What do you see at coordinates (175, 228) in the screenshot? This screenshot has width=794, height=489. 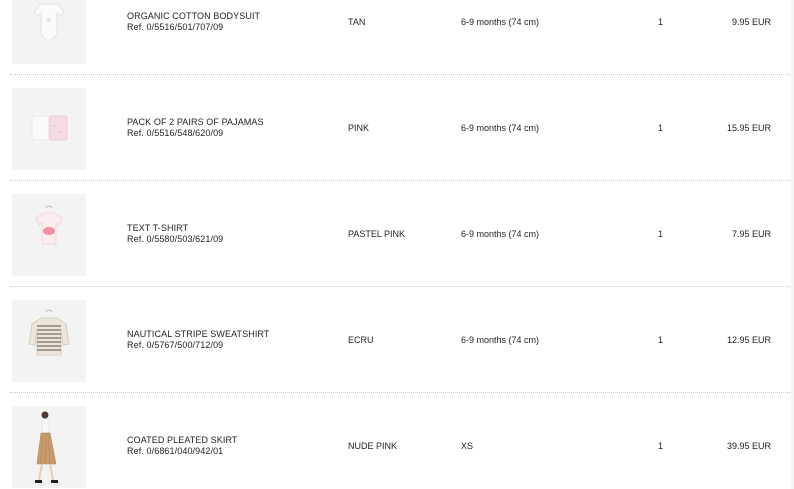 I see `product-name: TEXT T-SHIRT` at bounding box center [175, 228].